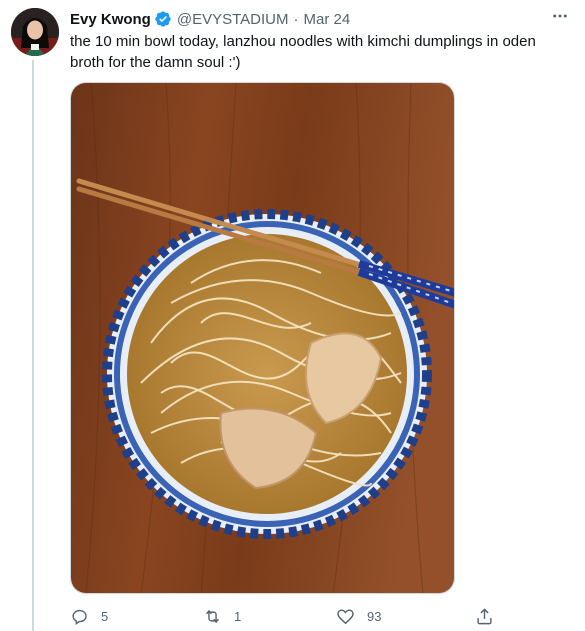  What do you see at coordinates (79, 617) in the screenshot?
I see `reply-icon` at bounding box center [79, 617].